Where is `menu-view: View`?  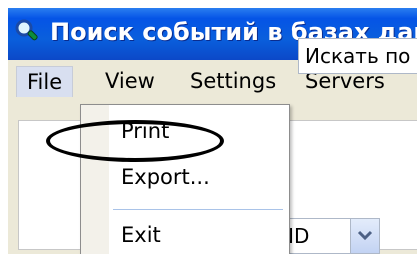 menu-view: View is located at coordinates (130, 81).